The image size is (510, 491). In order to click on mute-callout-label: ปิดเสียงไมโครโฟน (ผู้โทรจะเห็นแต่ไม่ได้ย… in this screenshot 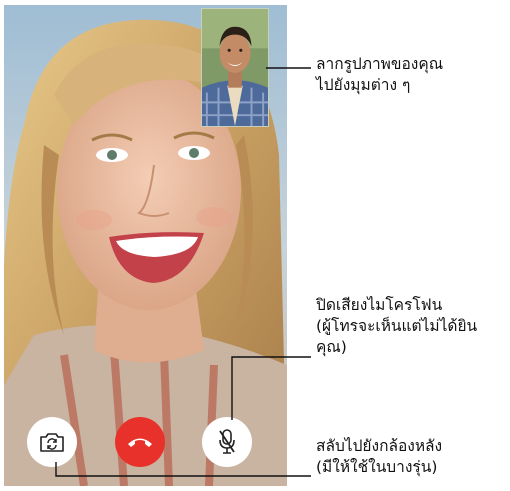, I will do `click(396, 326)`.